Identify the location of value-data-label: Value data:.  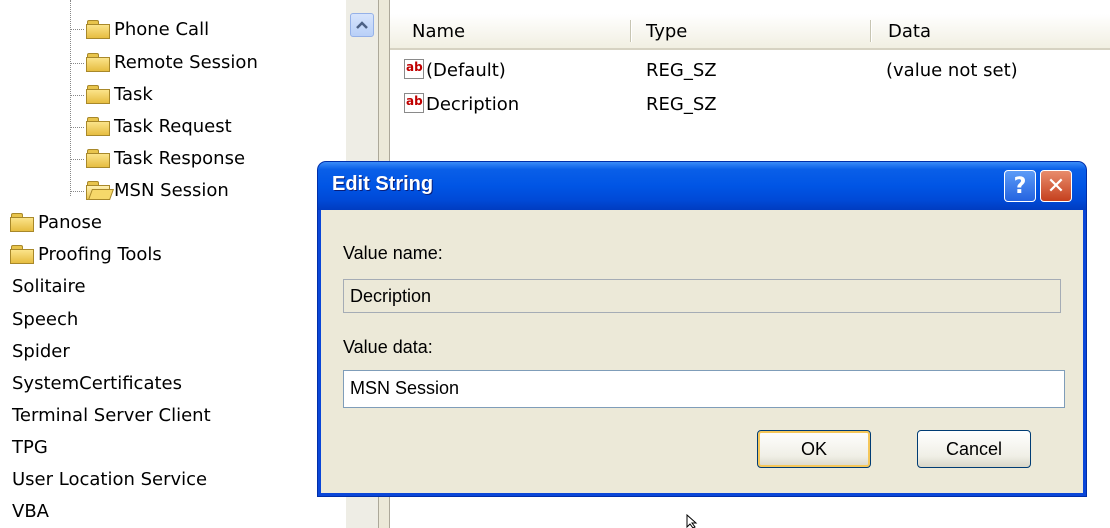
(388, 347).